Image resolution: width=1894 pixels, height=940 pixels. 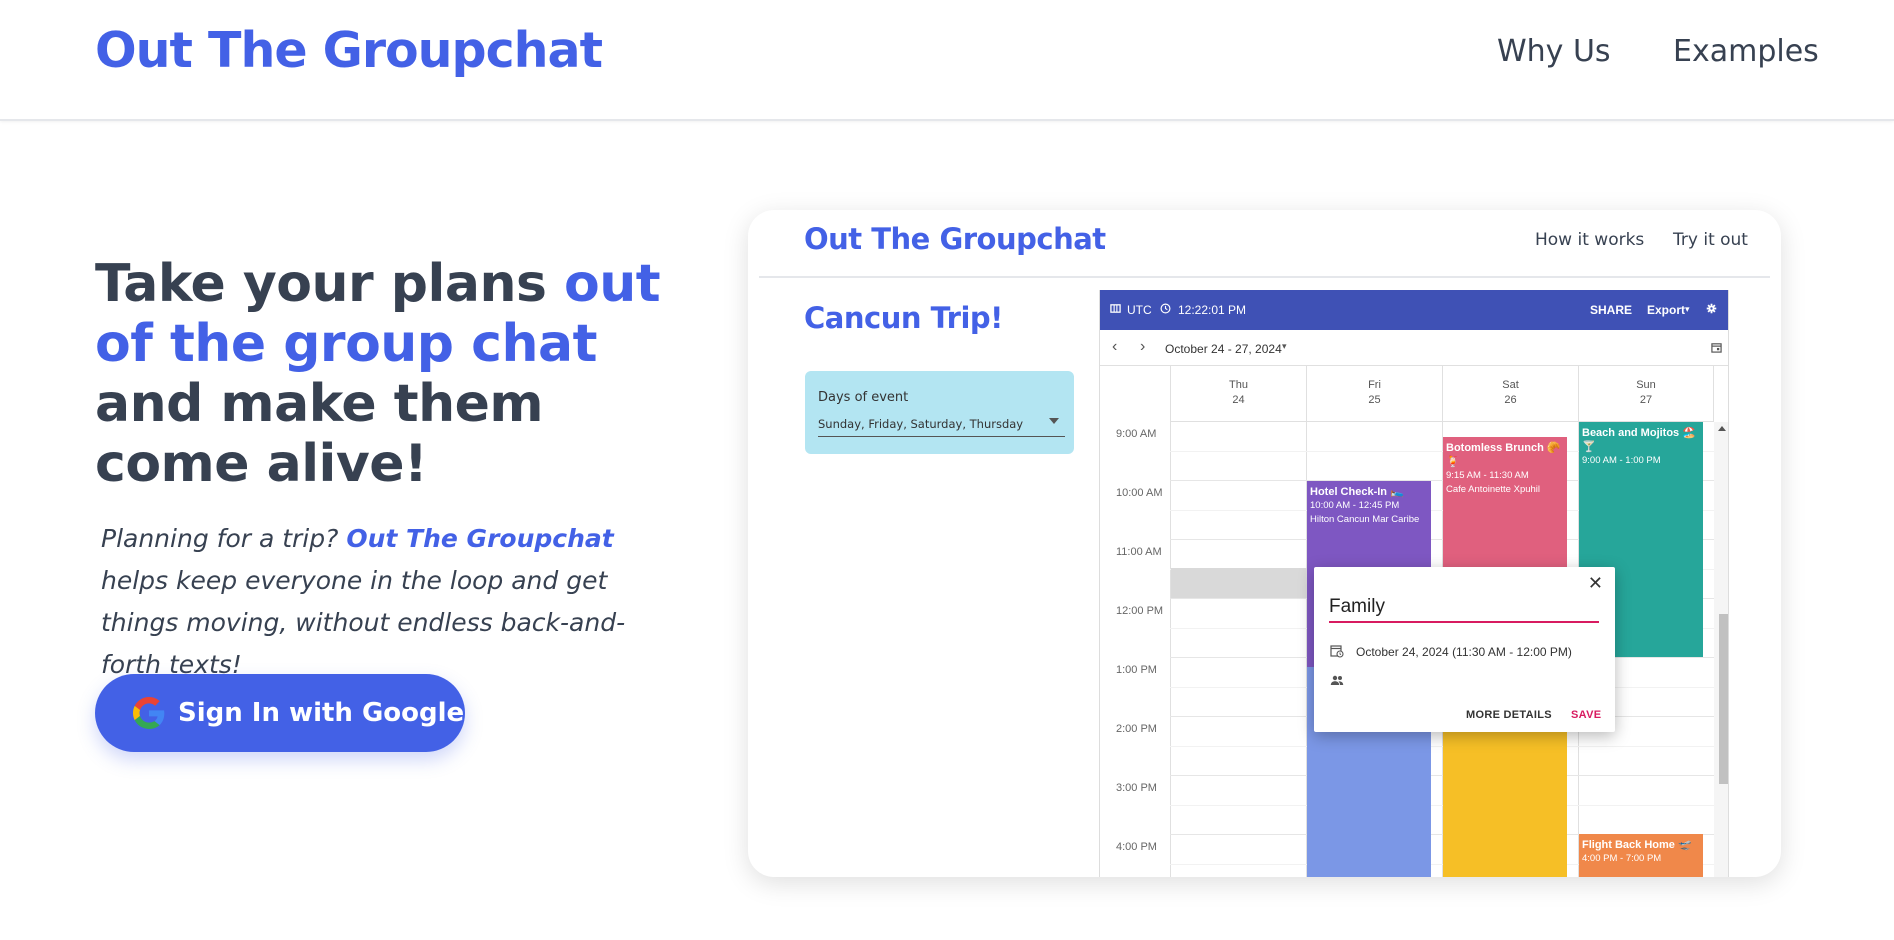 I want to click on selected-time-slot, so click(x=1239, y=583).